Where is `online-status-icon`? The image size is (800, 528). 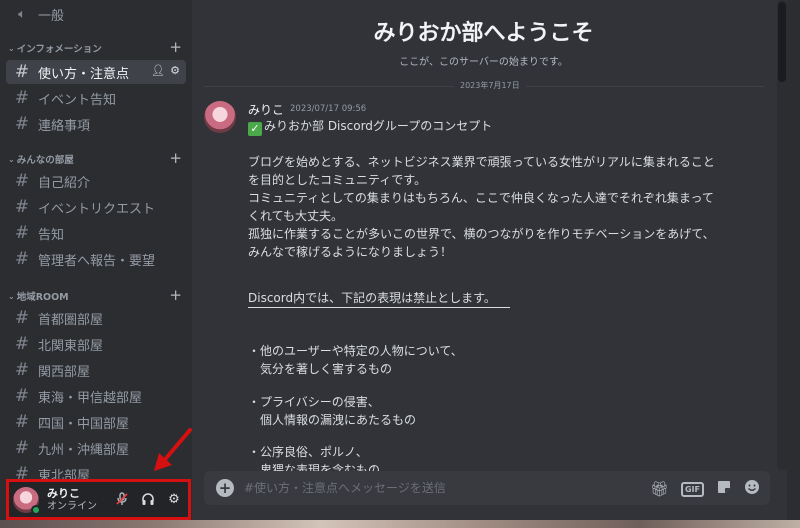 online-status-icon is located at coordinates (36, 509).